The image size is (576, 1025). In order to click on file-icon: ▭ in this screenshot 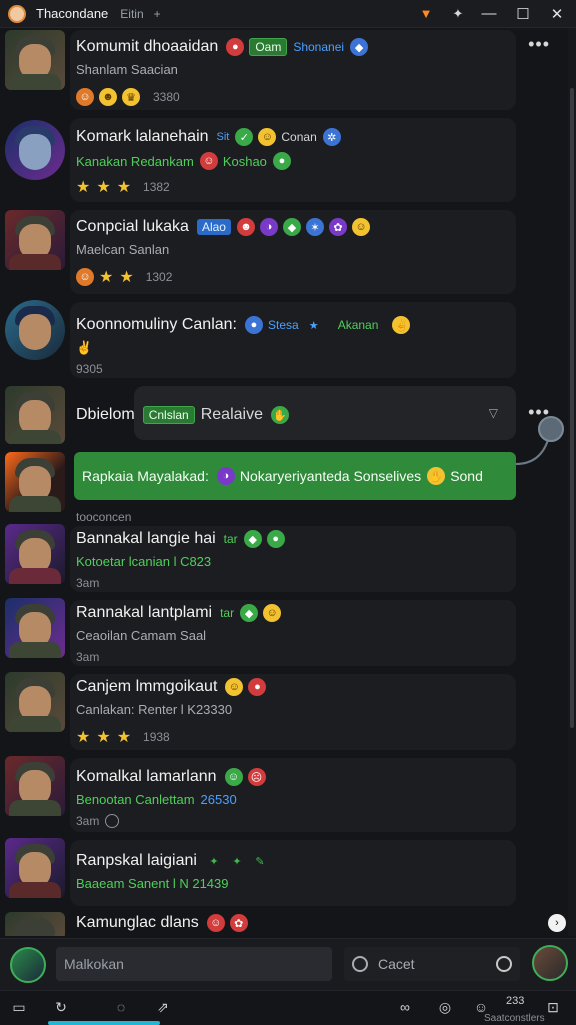, I will do `click(19, 1007)`.